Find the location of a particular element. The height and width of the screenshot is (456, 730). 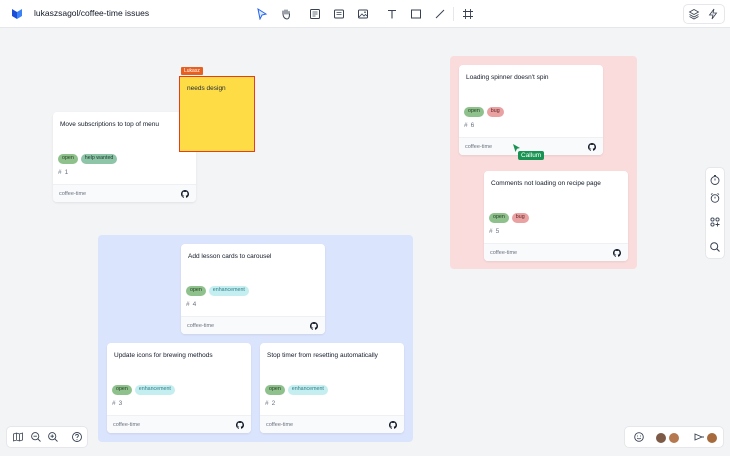

top-bar: lukaszsagol/coffee-time issues is located at coordinates (365, 14).